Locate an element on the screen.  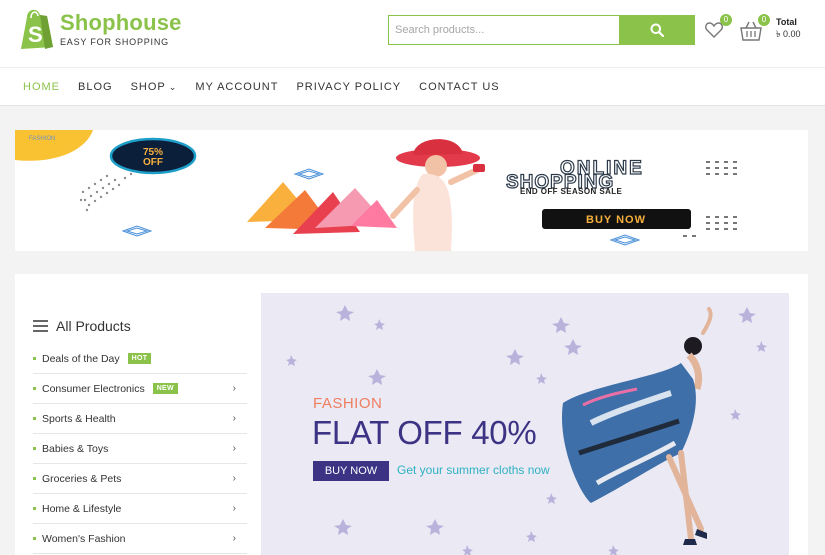
cart-button: 0 is located at coordinates (755, 28).